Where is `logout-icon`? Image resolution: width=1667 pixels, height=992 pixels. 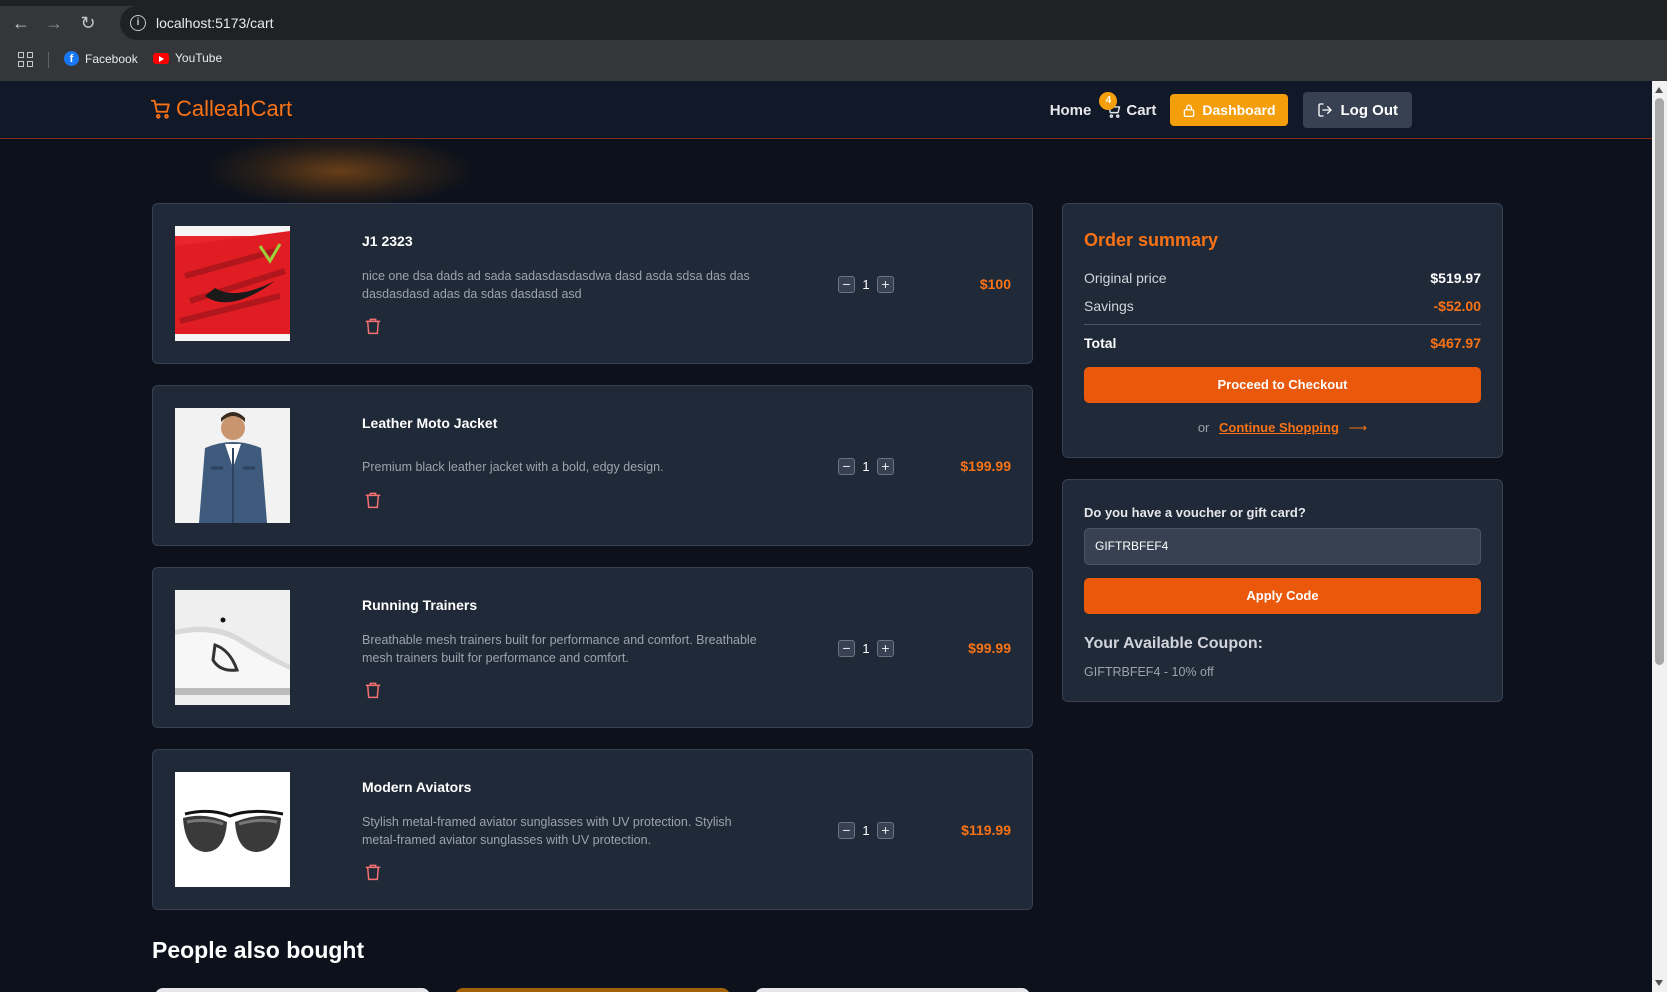
logout-icon is located at coordinates (1324, 110).